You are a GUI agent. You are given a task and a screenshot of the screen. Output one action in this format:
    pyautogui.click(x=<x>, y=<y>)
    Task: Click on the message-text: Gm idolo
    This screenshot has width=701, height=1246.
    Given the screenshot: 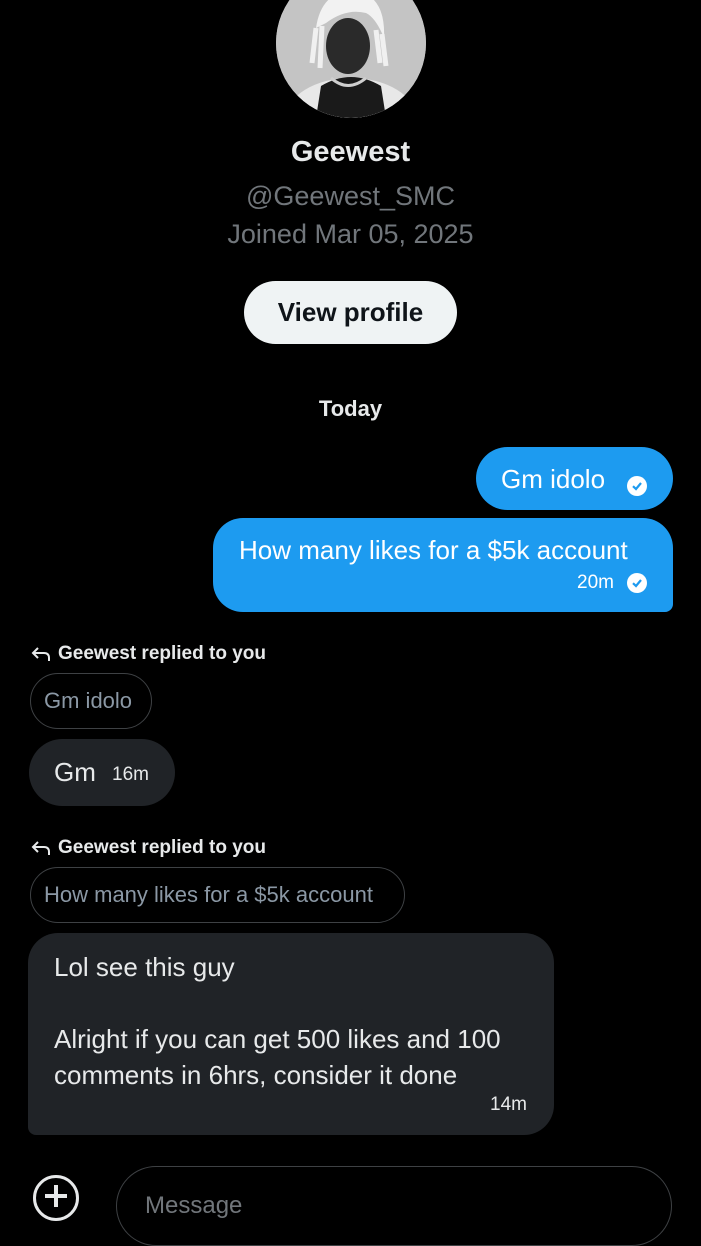 What is the action you would take?
    pyautogui.click(x=553, y=479)
    